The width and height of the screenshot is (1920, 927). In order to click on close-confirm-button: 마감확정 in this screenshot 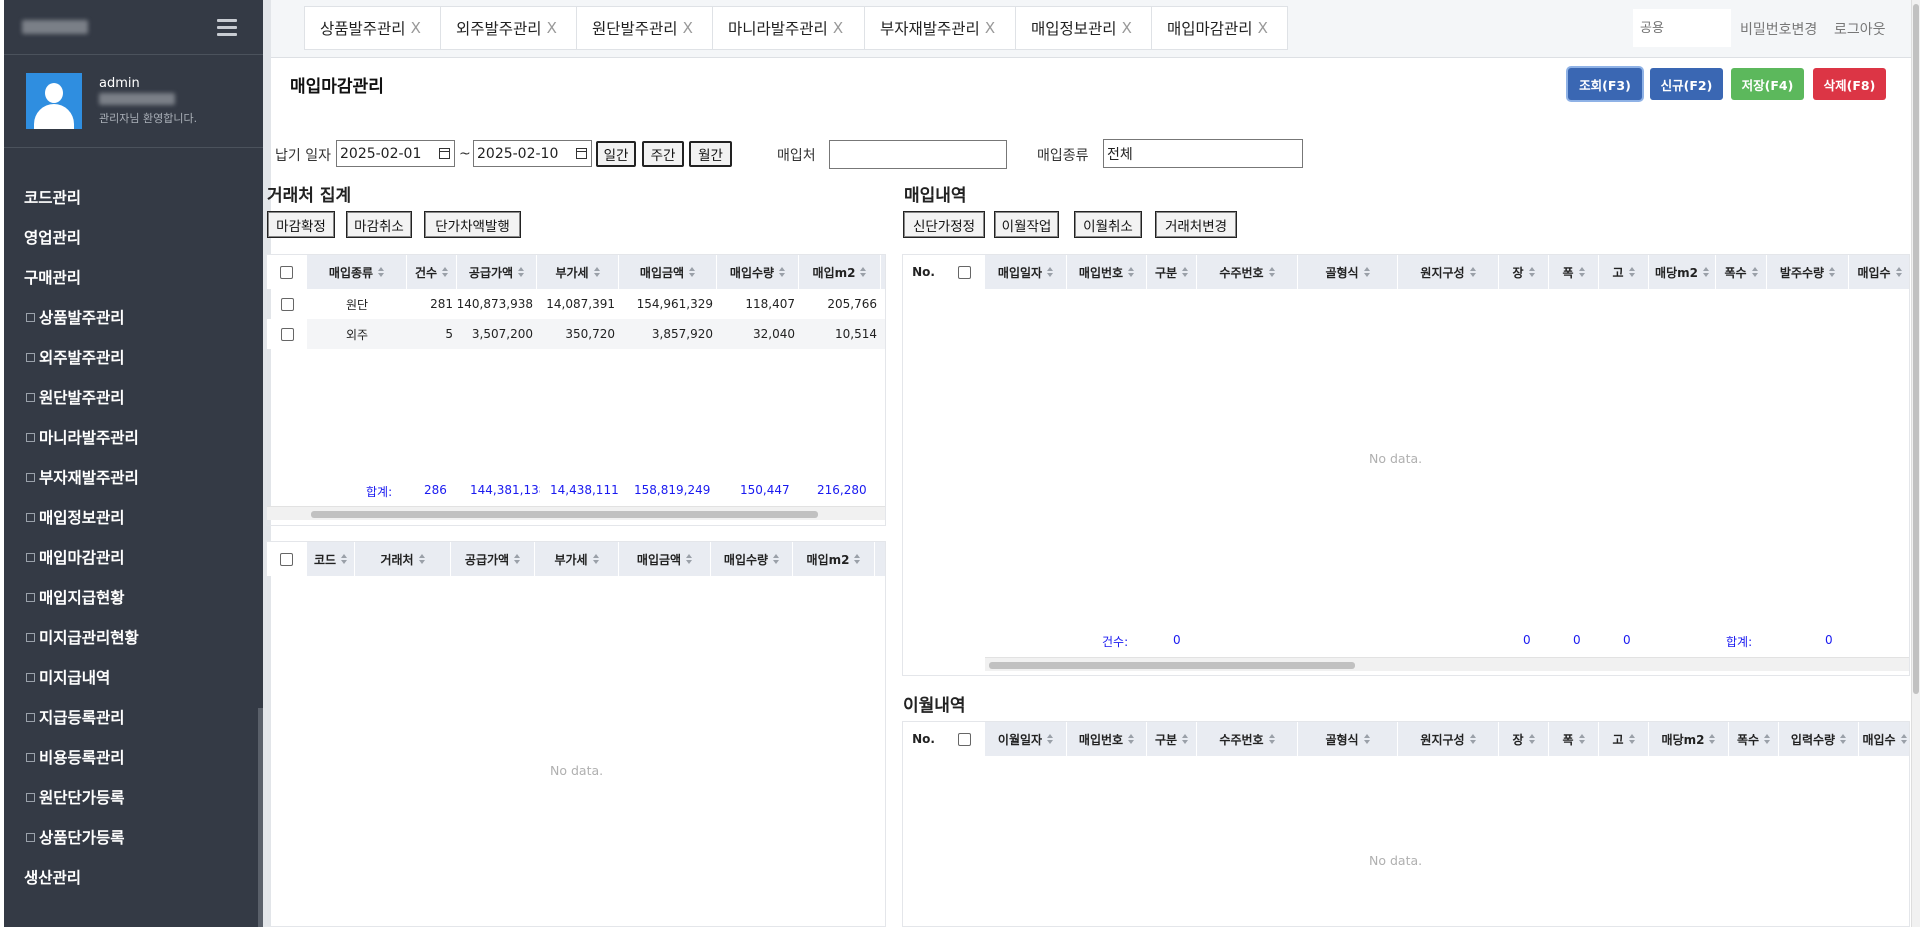, I will do `click(301, 224)`.